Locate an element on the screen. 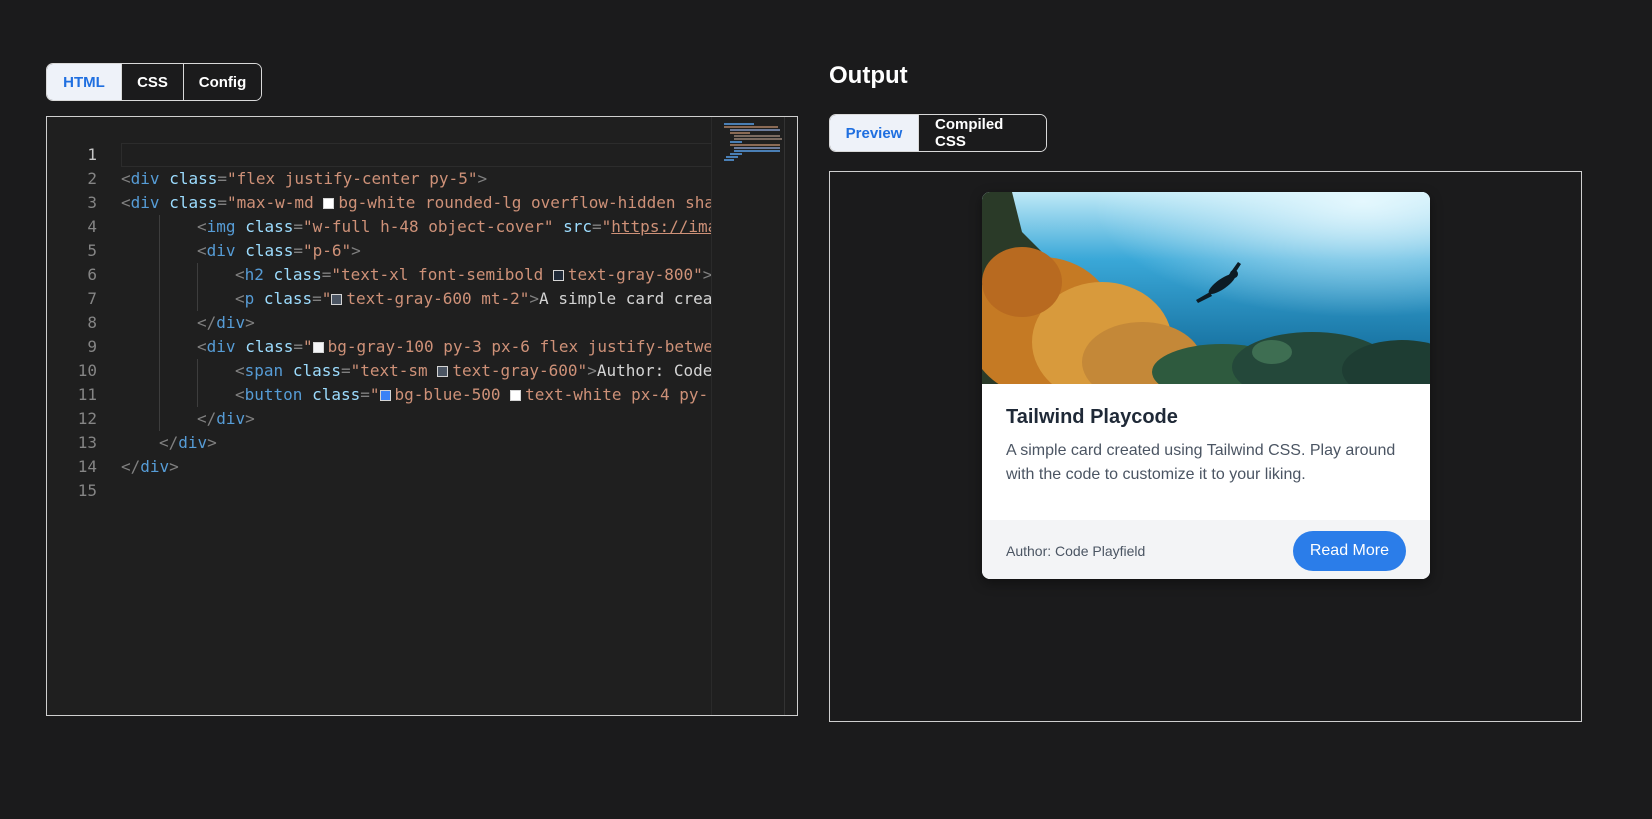  editor-tab-bar: HTML CSS Config is located at coordinates (154, 82).